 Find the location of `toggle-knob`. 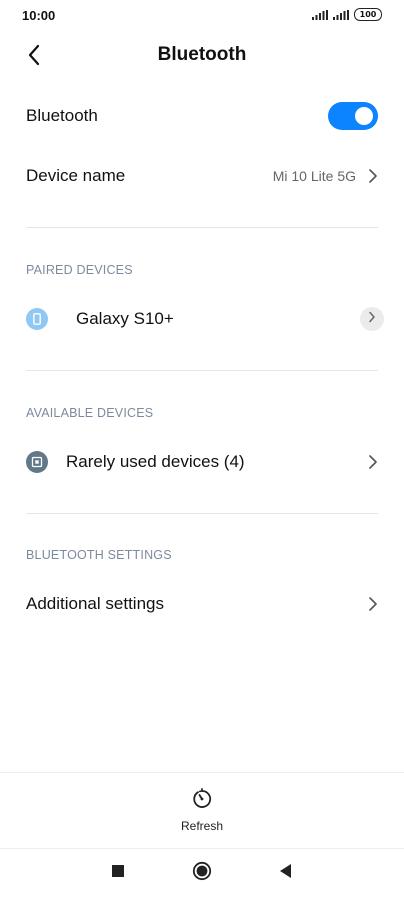

toggle-knob is located at coordinates (364, 116).